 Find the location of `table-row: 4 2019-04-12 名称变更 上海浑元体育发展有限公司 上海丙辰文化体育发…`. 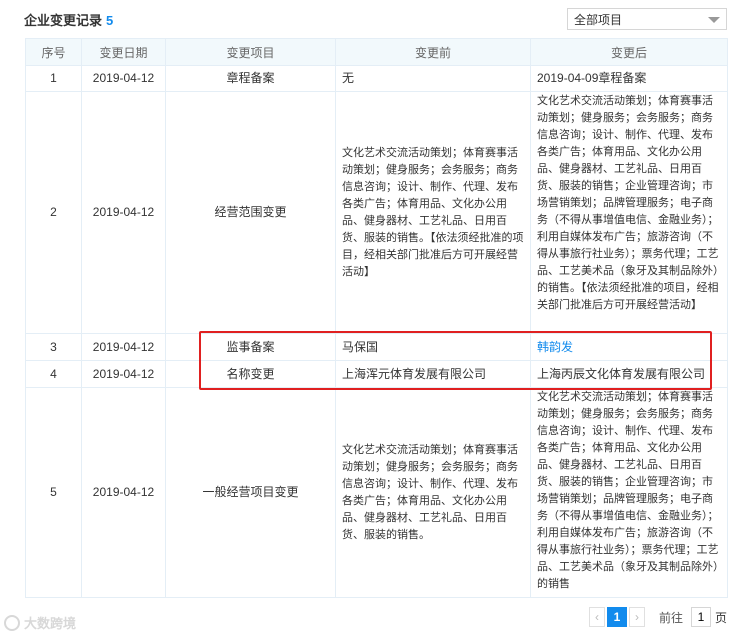

table-row: 4 2019-04-12 名称变更 上海浑元体育发展有限公司 上海丙辰文化体育发… is located at coordinates (376, 374).